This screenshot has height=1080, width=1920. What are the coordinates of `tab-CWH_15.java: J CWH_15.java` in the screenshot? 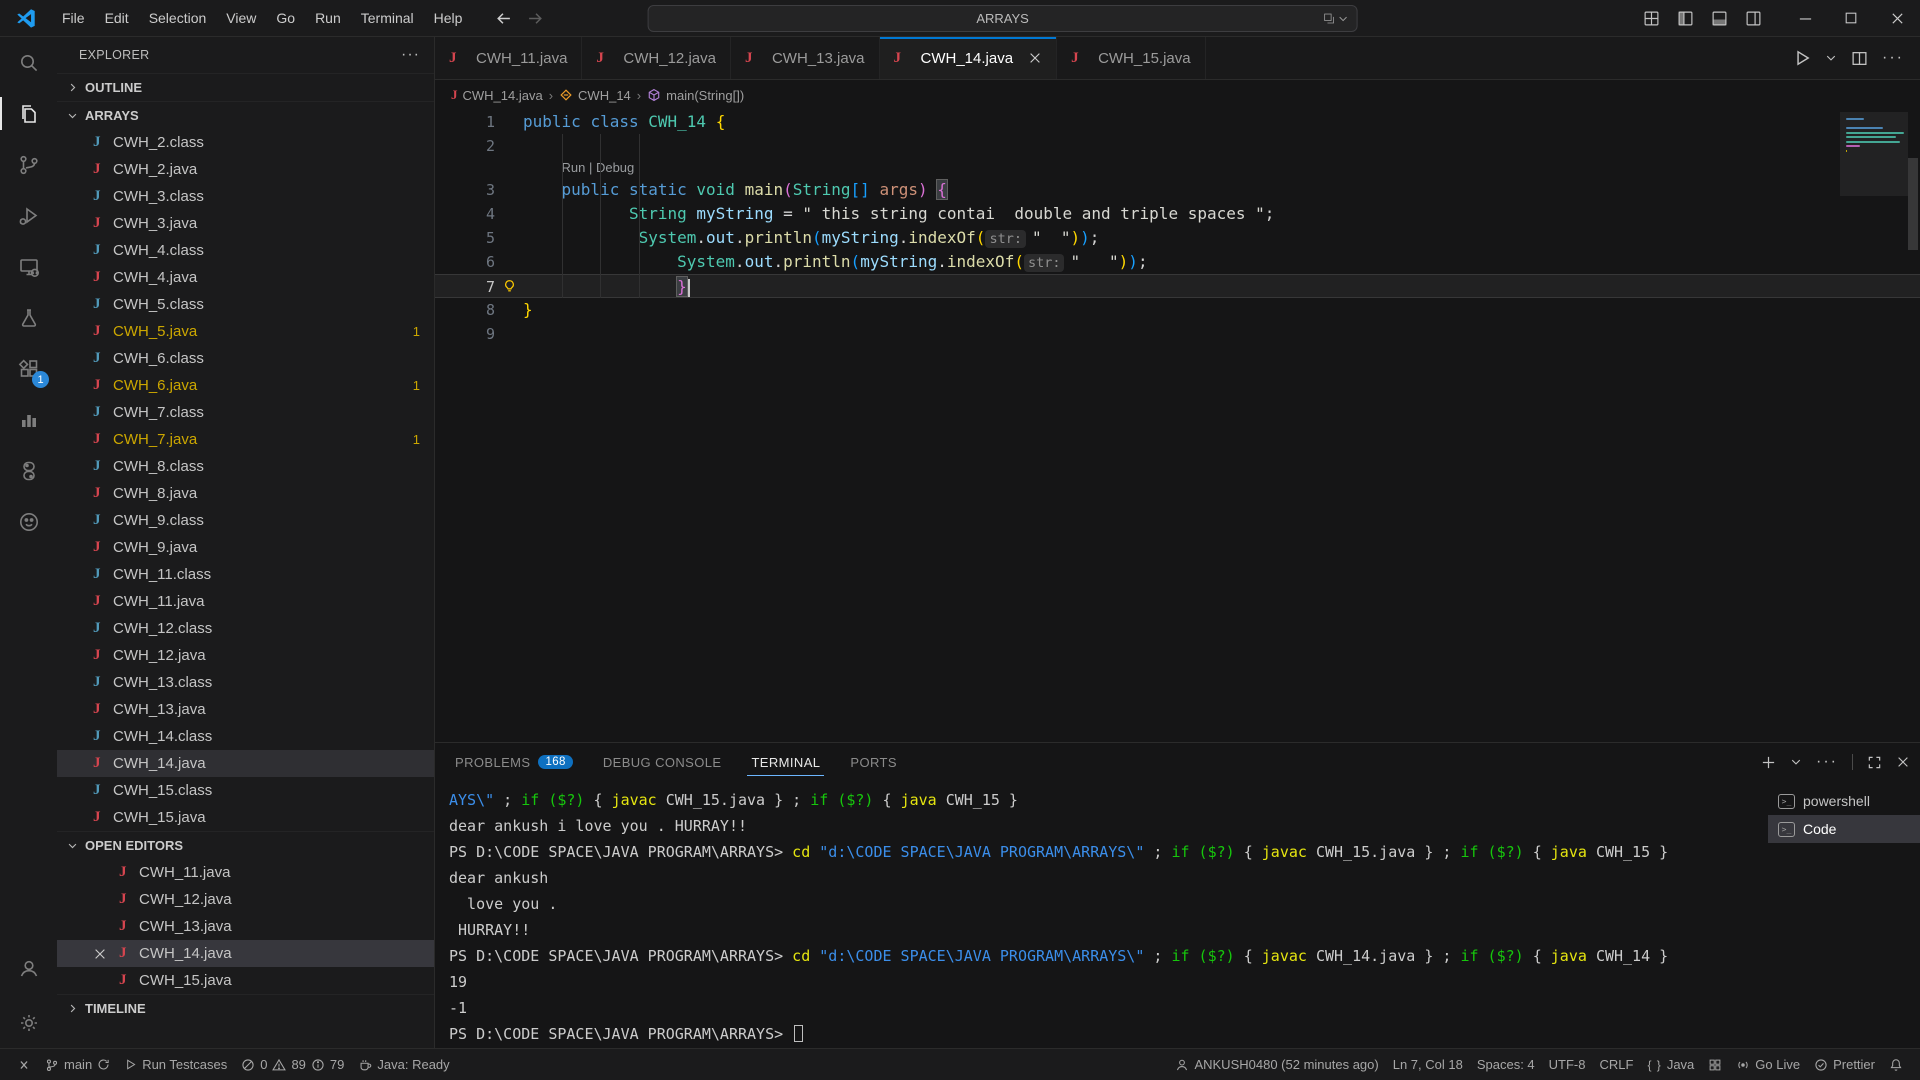 It's located at (1131, 58).